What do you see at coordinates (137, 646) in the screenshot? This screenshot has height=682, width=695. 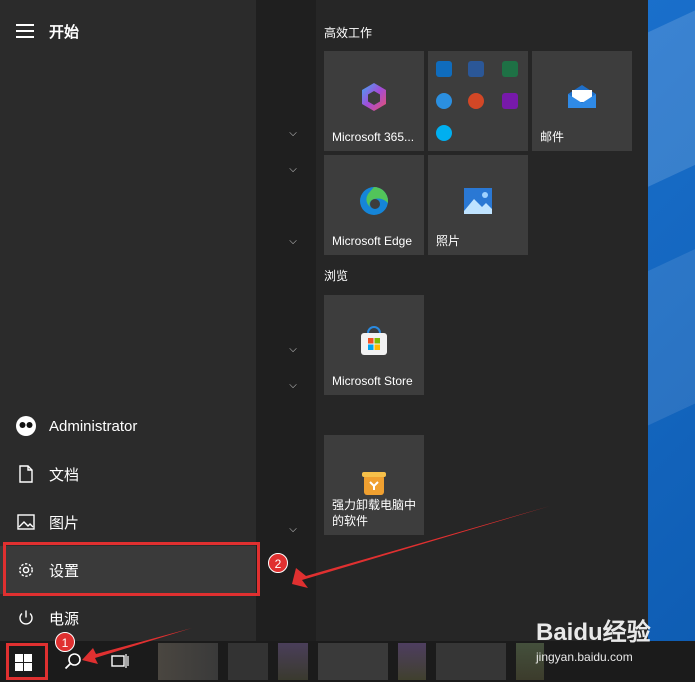 I see `arrow-to-start-button` at bounding box center [137, 646].